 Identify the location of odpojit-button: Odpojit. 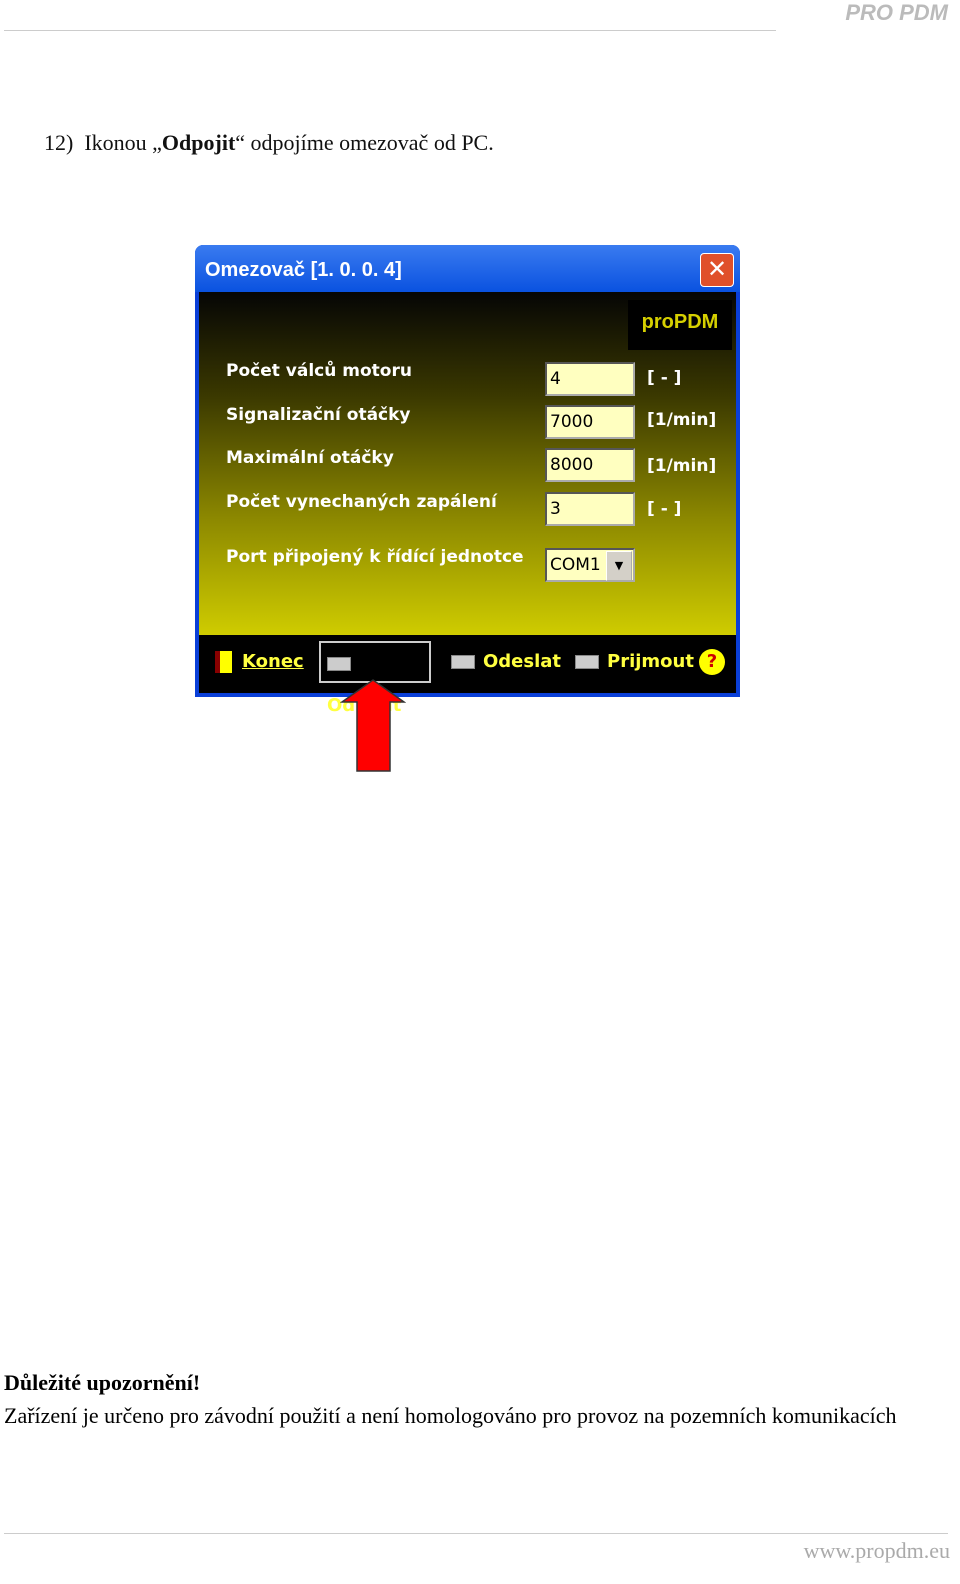
(375, 678).